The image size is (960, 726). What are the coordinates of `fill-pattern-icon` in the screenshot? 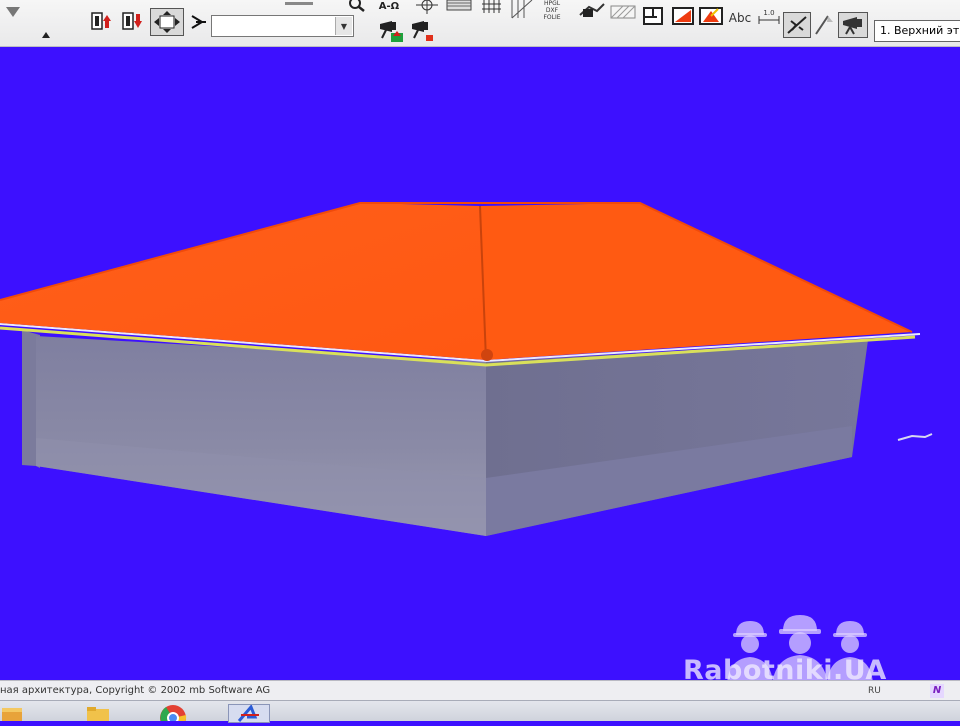 It's located at (623, 12).